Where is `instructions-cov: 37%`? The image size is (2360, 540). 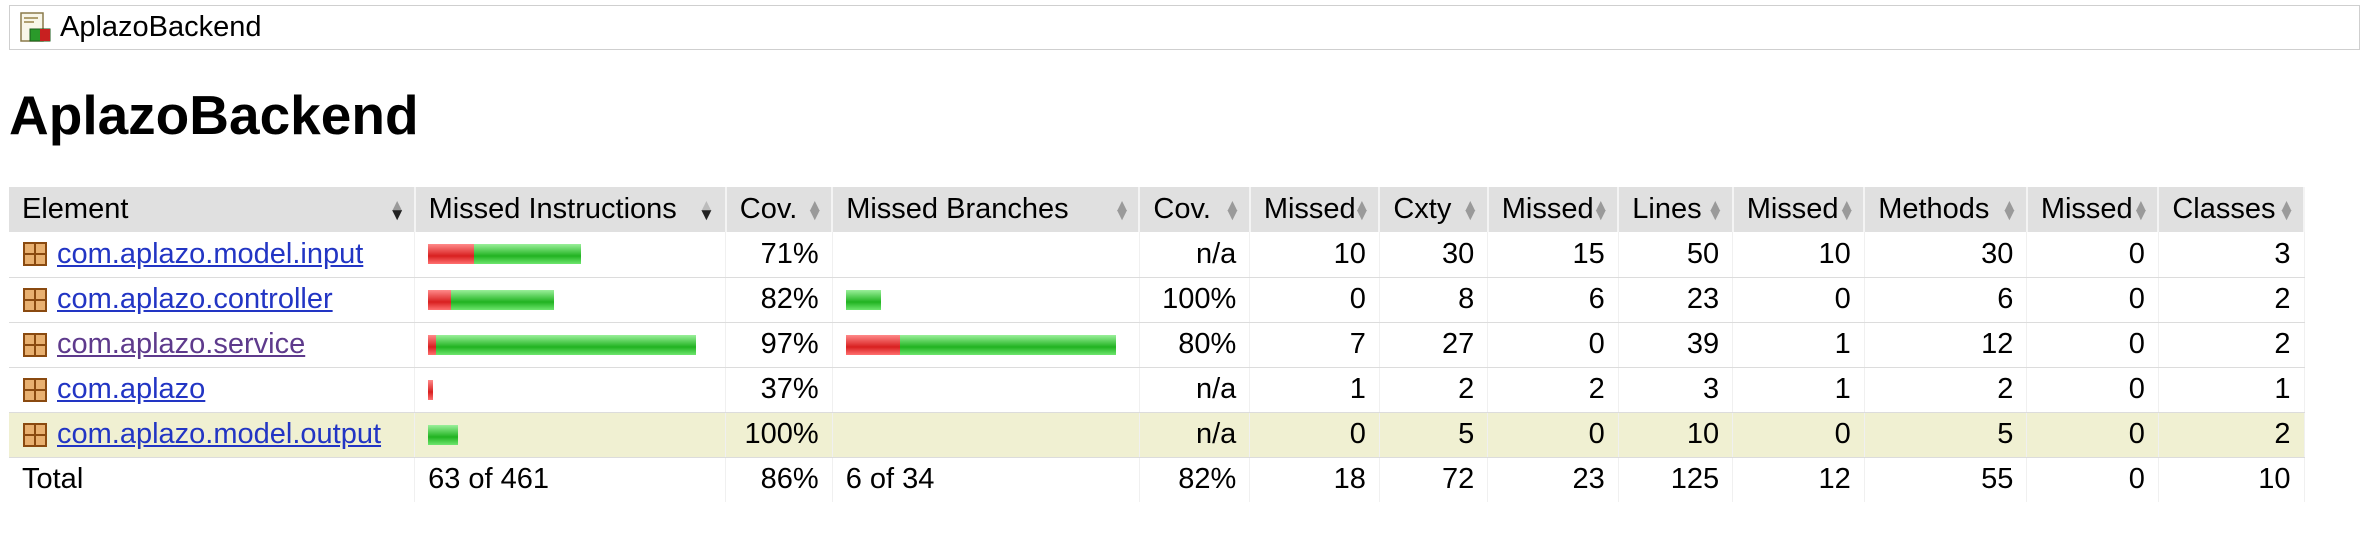
instructions-cov: 37% is located at coordinates (779, 390).